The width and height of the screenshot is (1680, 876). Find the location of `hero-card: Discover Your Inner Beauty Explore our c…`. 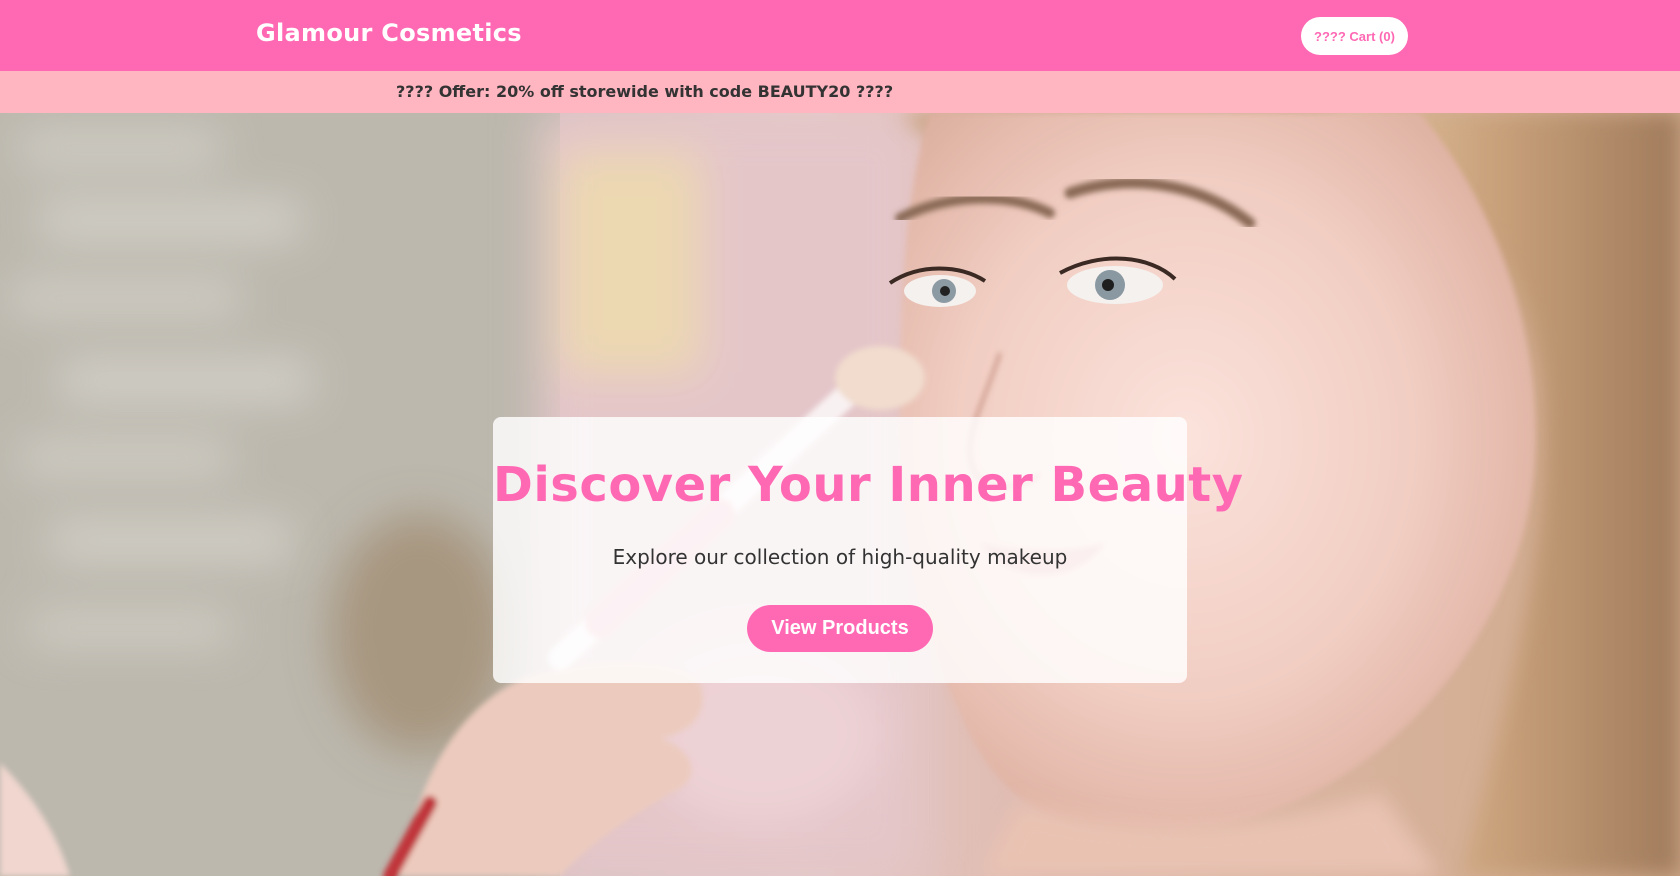

hero-card: Discover Your Inner Beauty Explore our c… is located at coordinates (868, 550).